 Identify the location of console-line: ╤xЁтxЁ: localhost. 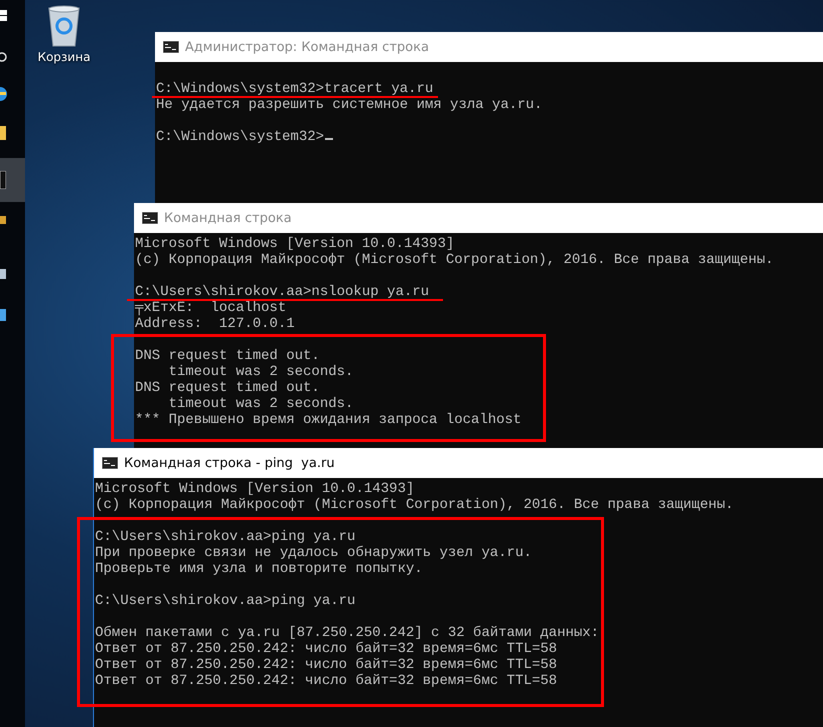
(210, 308).